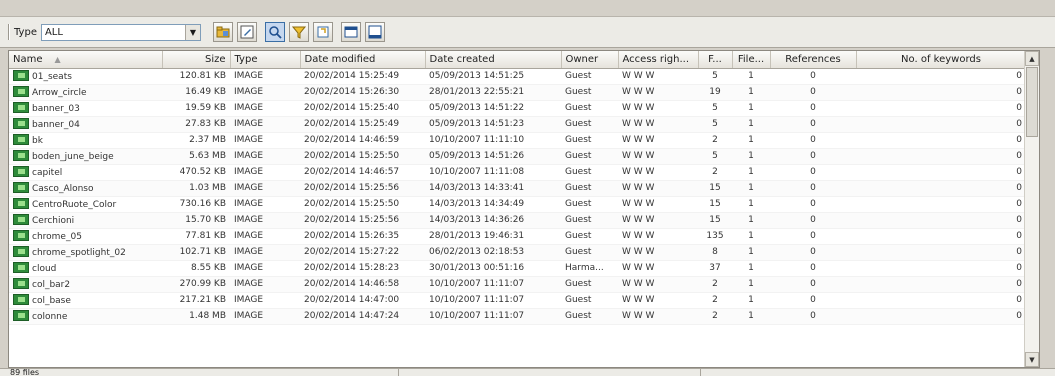 The image size is (1055, 376). I want to click on cell-size: 77.81 KB, so click(196, 236).